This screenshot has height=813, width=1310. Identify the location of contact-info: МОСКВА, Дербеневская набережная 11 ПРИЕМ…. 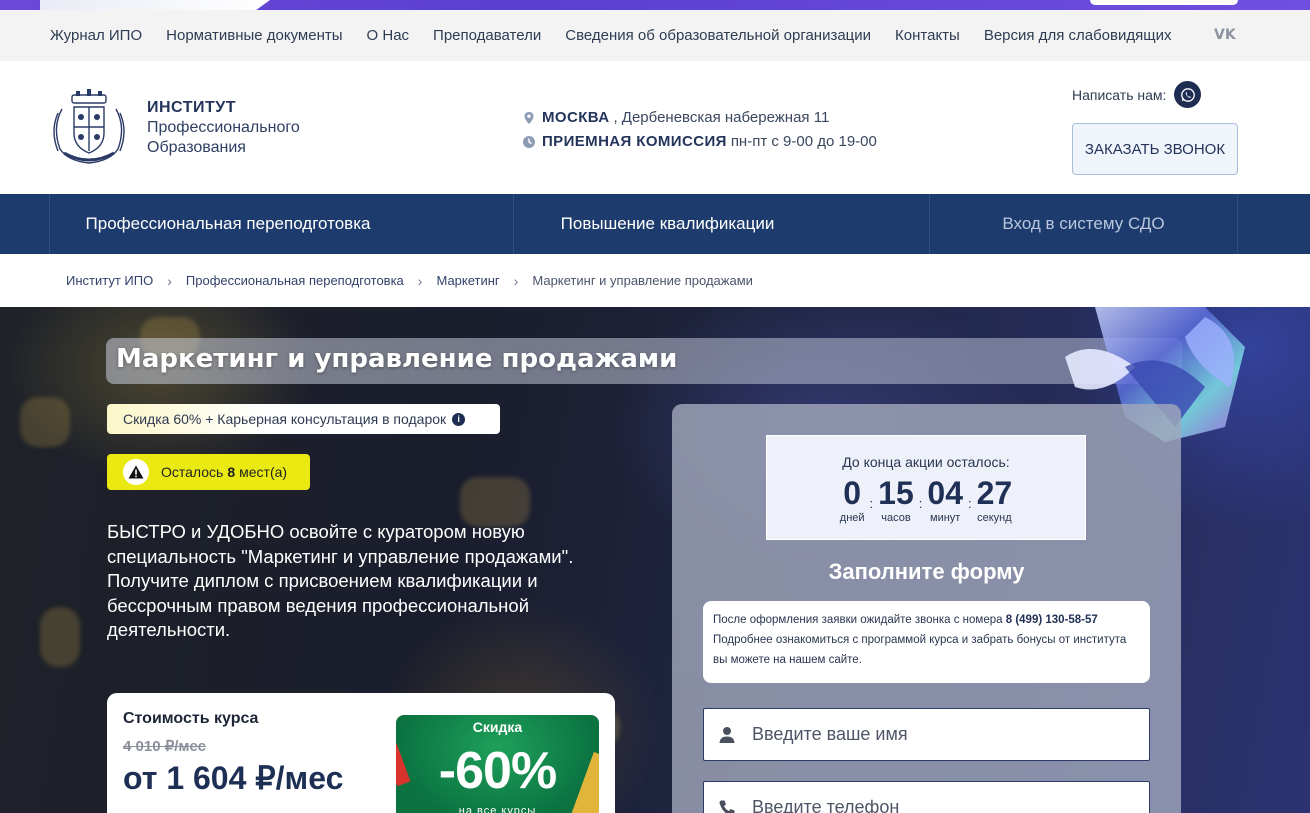
(699, 130).